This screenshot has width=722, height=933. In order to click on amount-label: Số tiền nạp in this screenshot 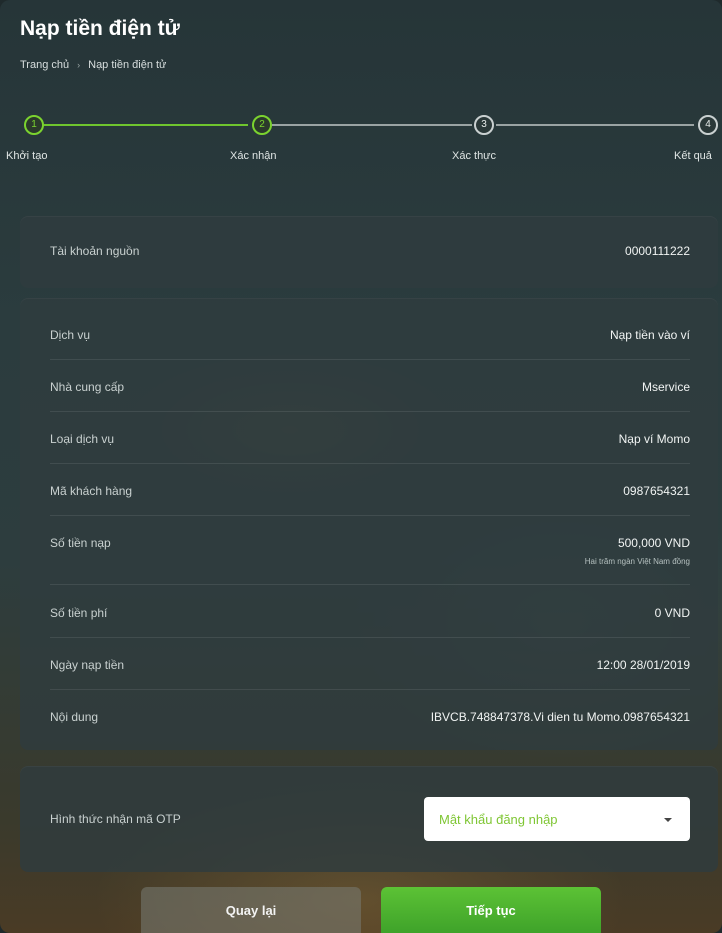, I will do `click(80, 543)`.